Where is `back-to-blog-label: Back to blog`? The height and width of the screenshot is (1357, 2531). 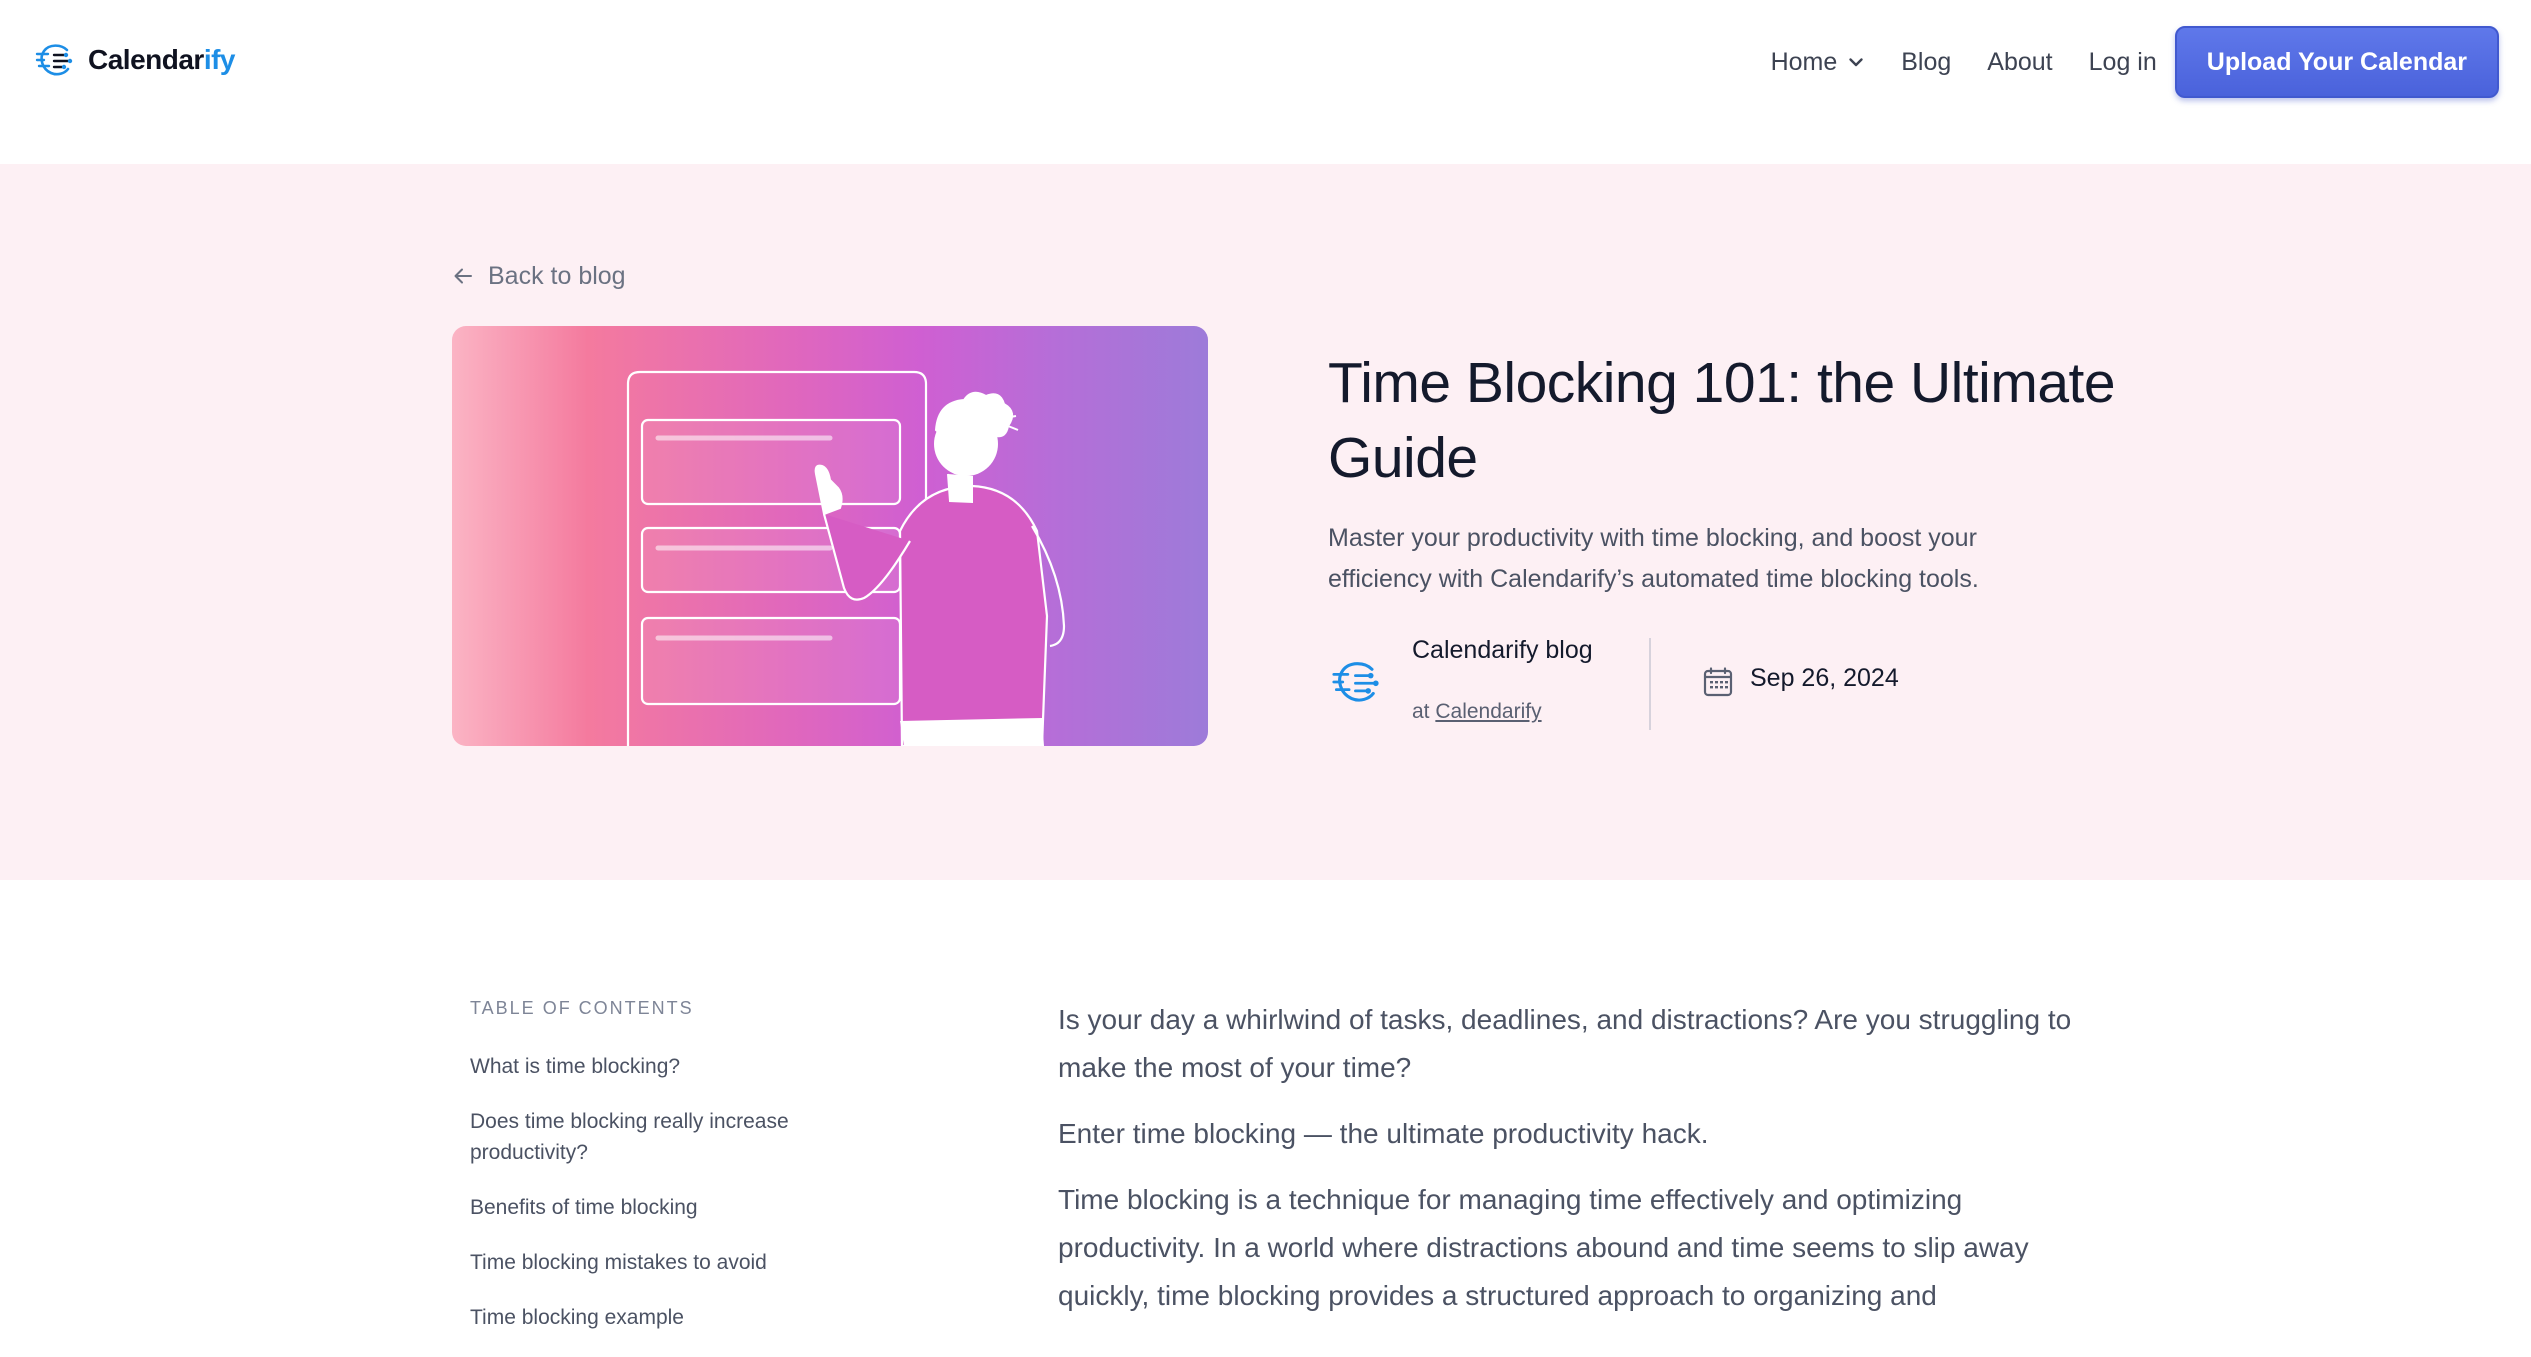 back-to-blog-label: Back to blog is located at coordinates (557, 275).